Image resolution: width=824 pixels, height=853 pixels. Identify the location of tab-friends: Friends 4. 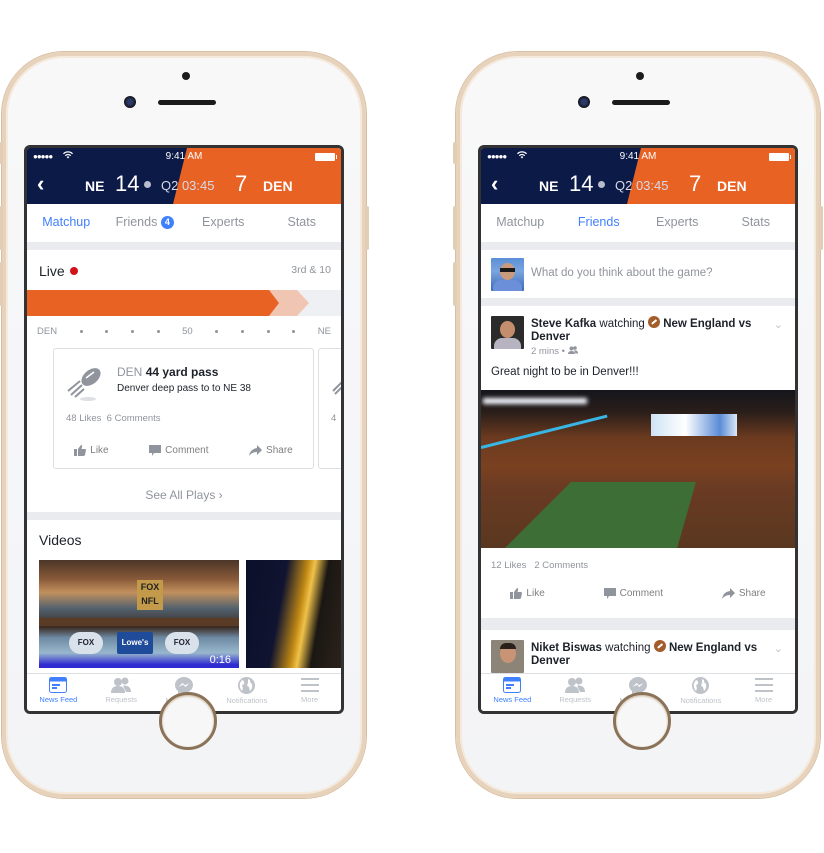
(145, 223).